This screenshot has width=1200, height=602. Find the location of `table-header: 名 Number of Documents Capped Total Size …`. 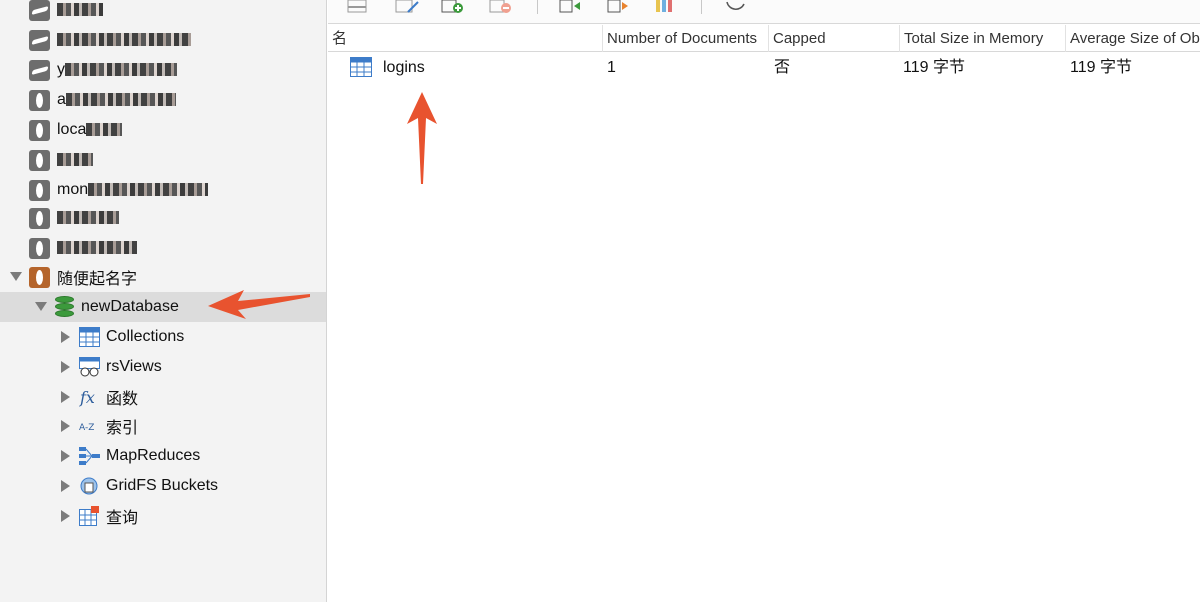

table-header: 名 Number of Documents Capped Total Size … is located at coordinates (764, 38).